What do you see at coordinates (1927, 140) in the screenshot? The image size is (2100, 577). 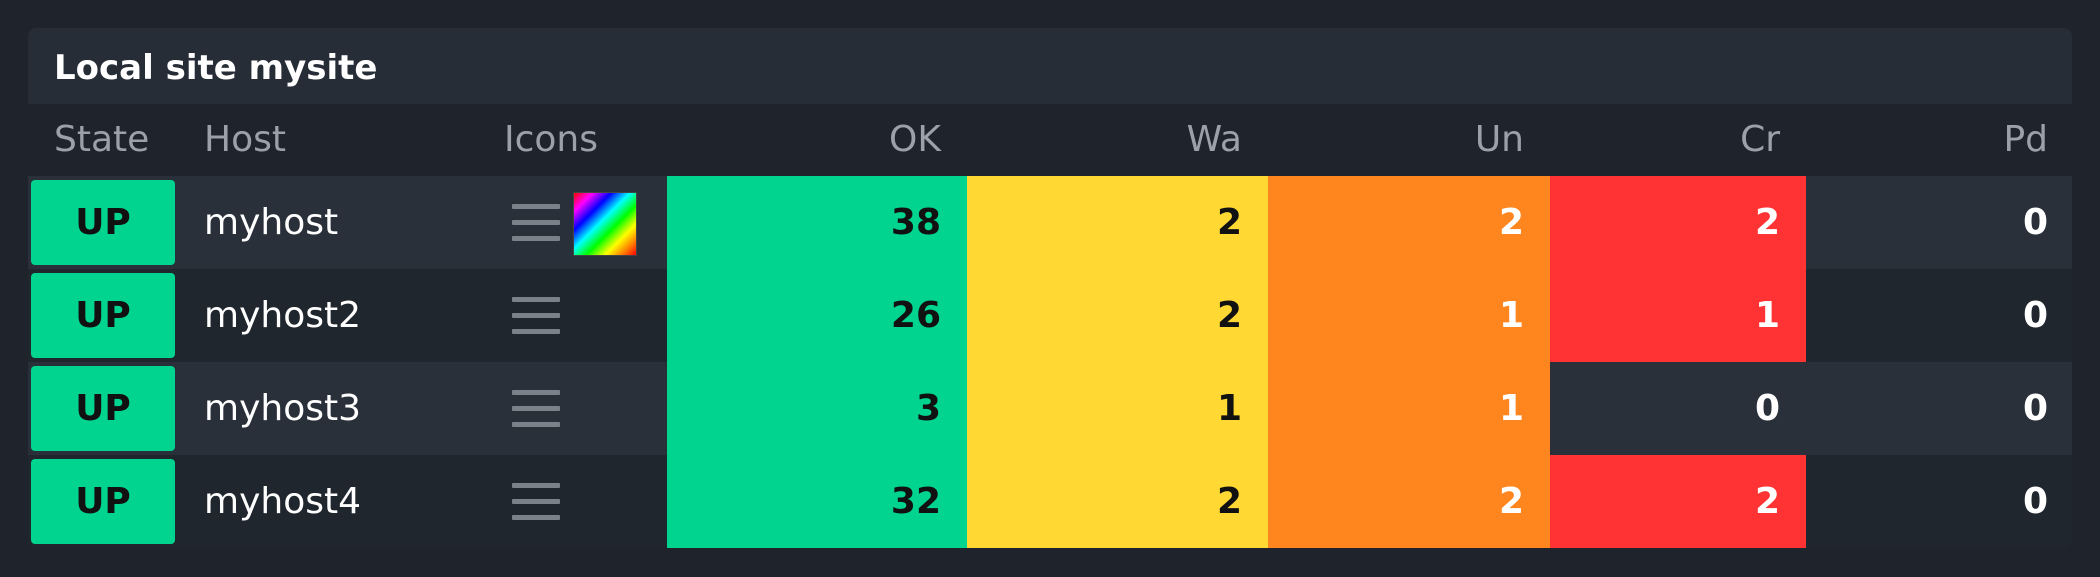 I see `column-header-pending: Pd` at bounding box center [1927, 140].